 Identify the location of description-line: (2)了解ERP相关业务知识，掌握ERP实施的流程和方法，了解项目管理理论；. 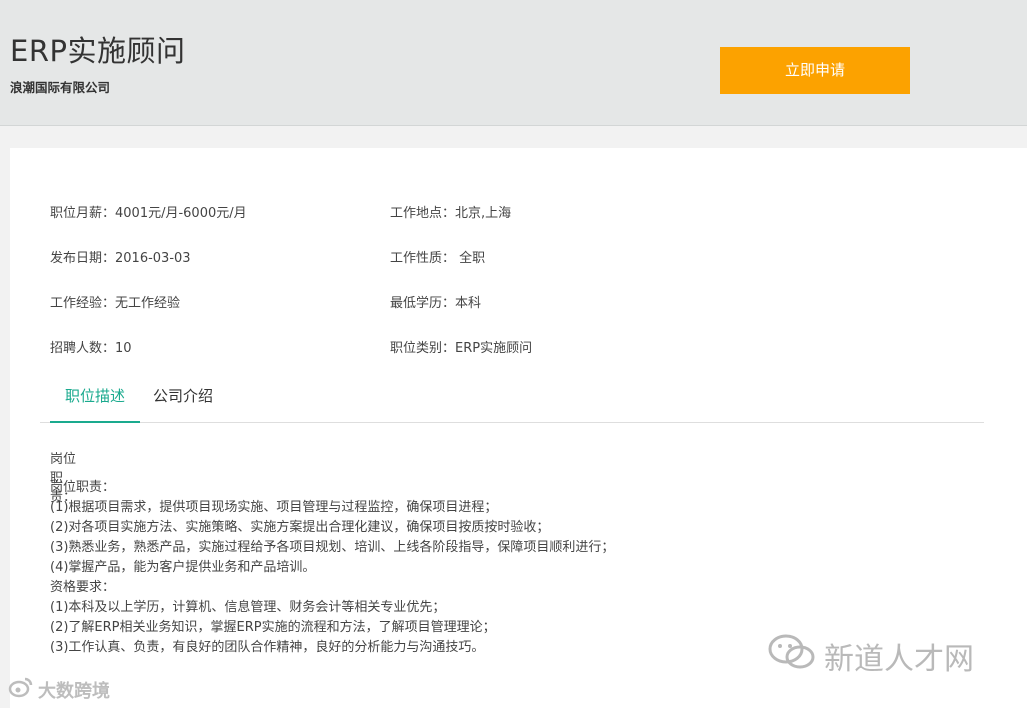
(273, 627).